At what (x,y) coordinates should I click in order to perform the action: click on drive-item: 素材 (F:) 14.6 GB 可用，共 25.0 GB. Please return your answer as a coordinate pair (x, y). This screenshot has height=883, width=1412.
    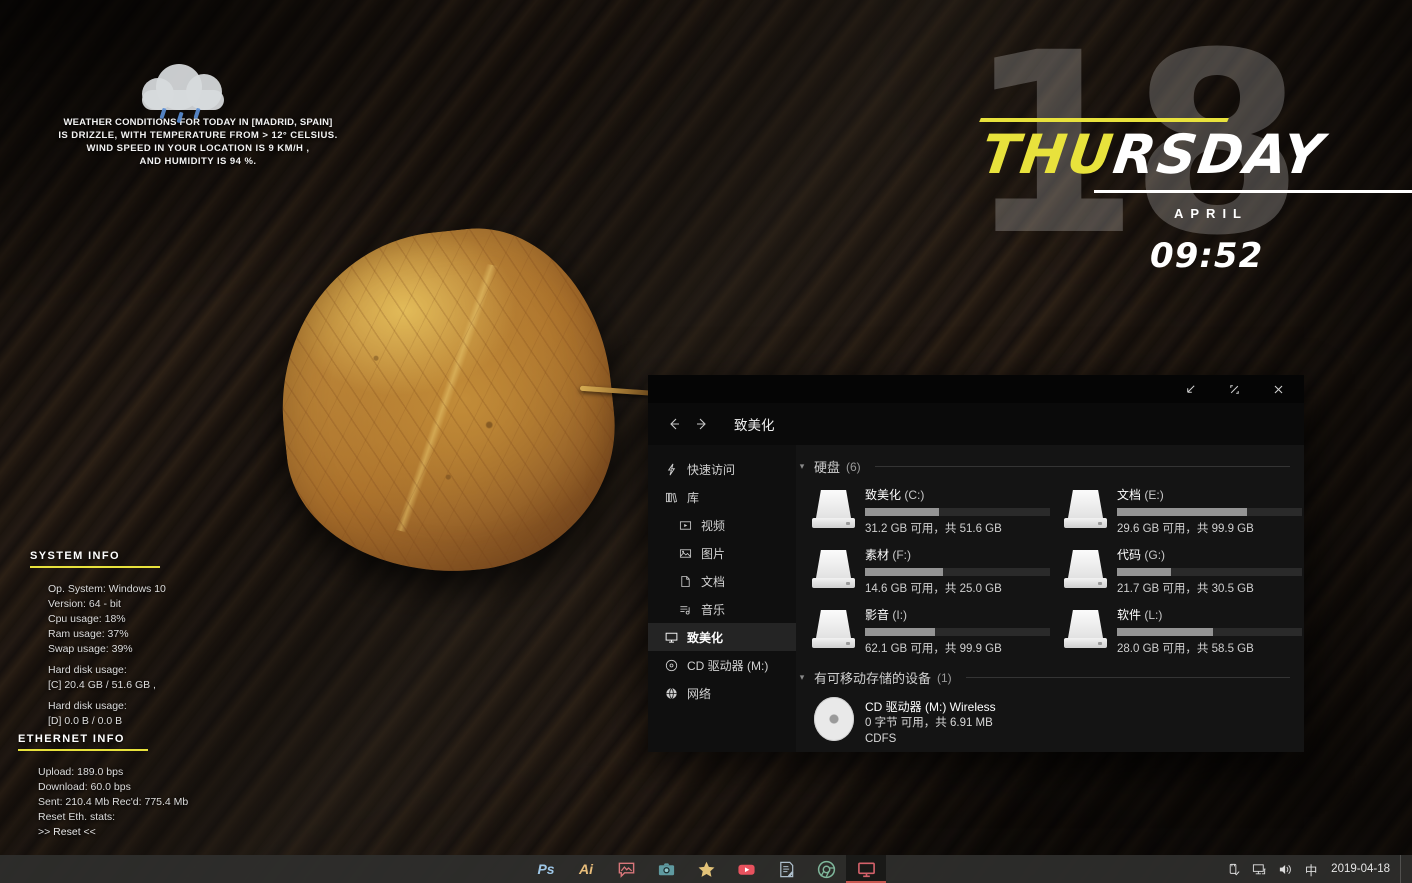
    Looking at the image, I should click on (931, 571).